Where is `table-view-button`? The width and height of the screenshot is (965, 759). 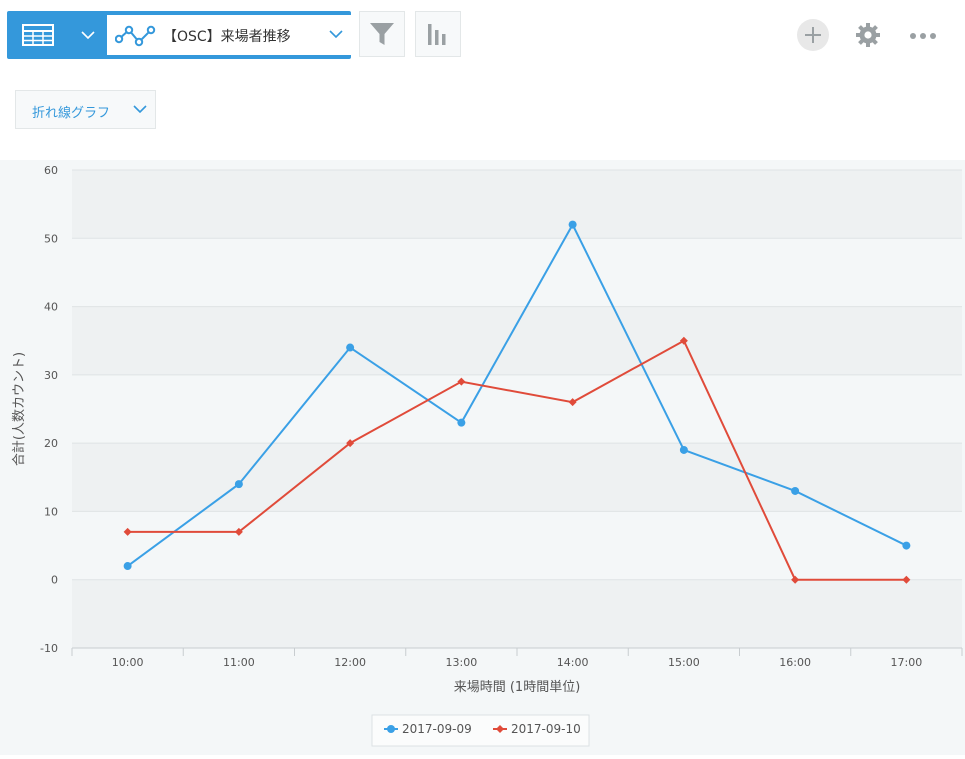
table-view-button is located at coordinates (38, 35).